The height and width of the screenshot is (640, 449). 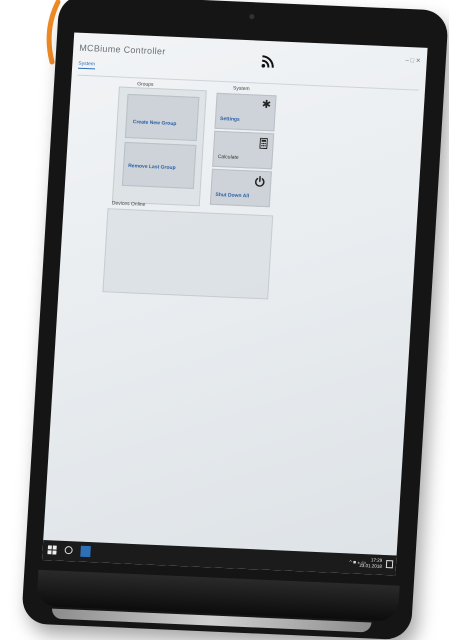 What do you see at coordinates (241, 188) in the screenshot?
I see `shutdown-button: Shut Down All` at bounding box center [241, 188].